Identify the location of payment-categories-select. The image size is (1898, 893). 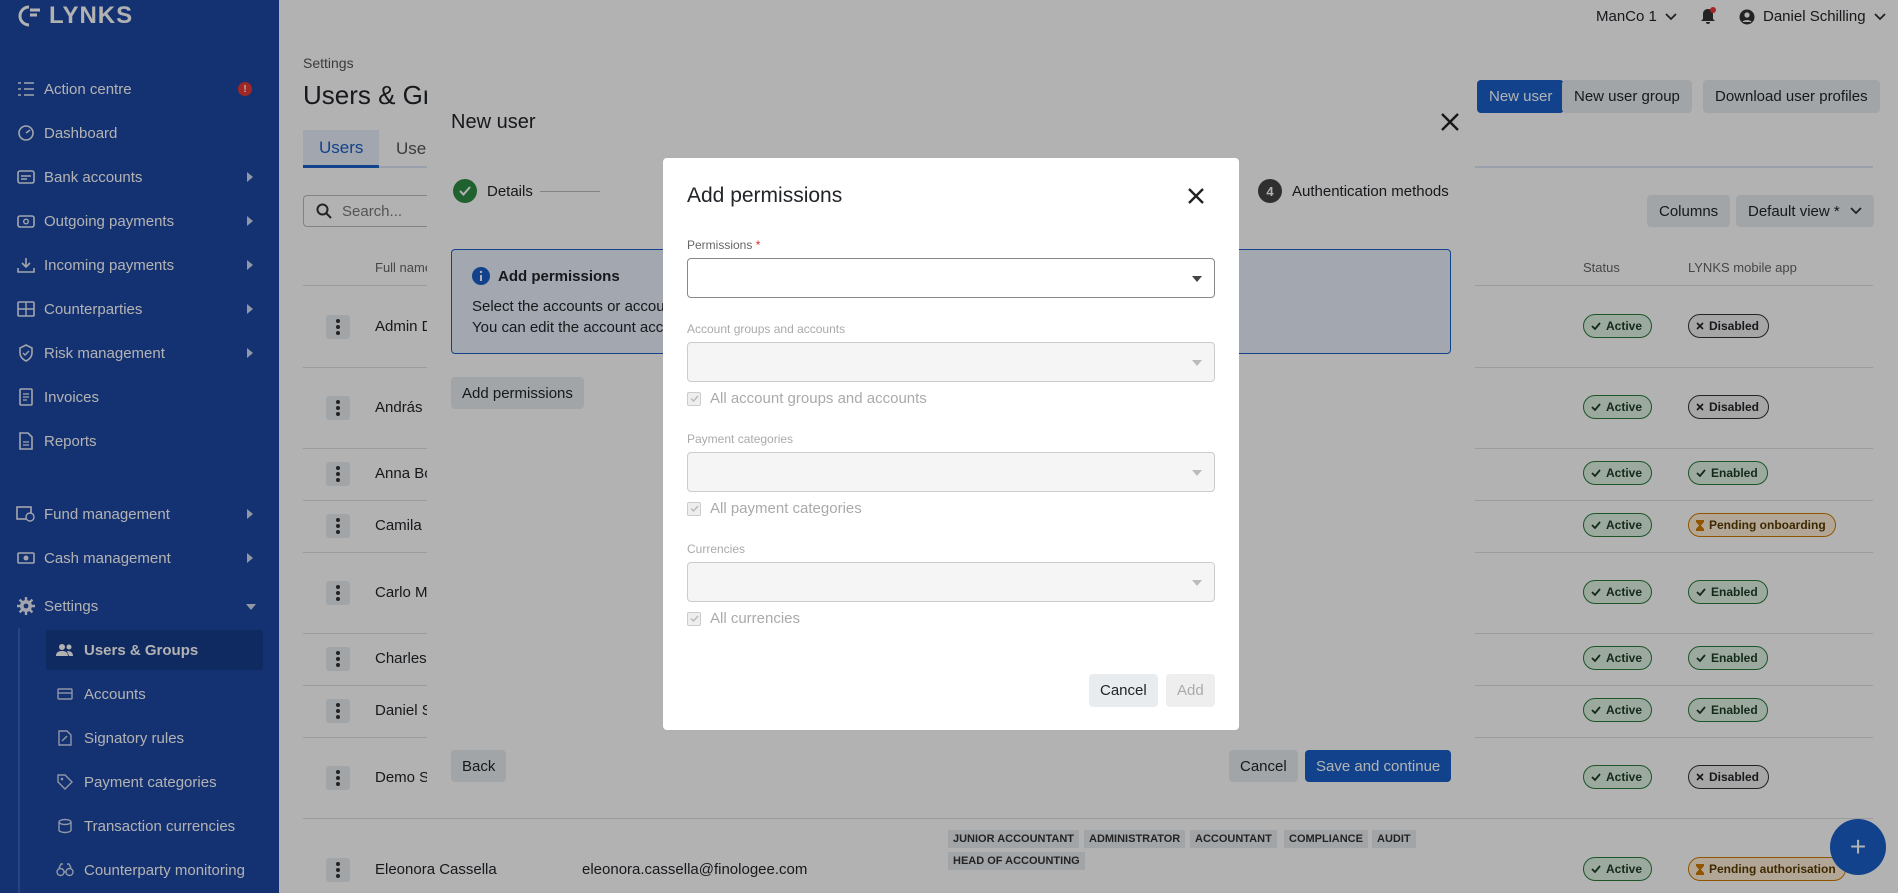
(951, 472).